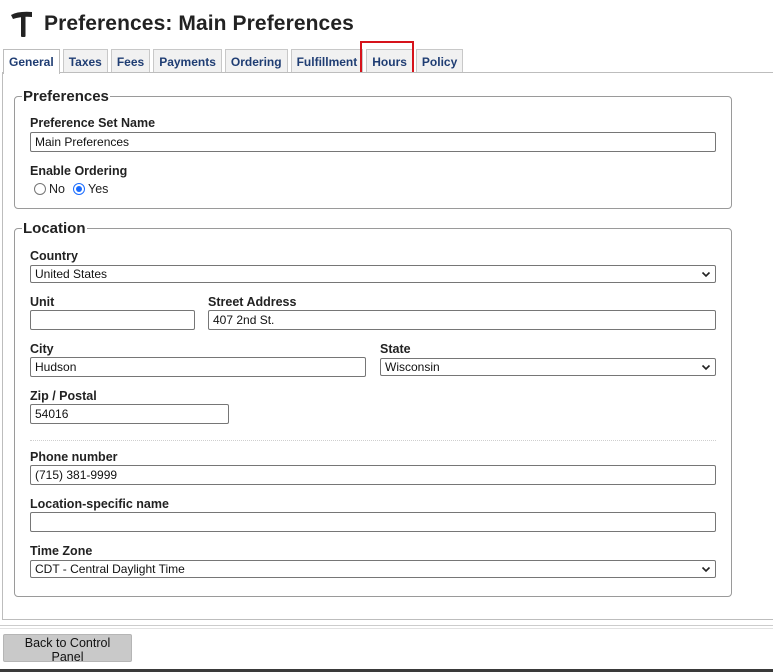 This screenshot has width=773, height=672. I want to click on radio-no-label: No, so click(57, 189).